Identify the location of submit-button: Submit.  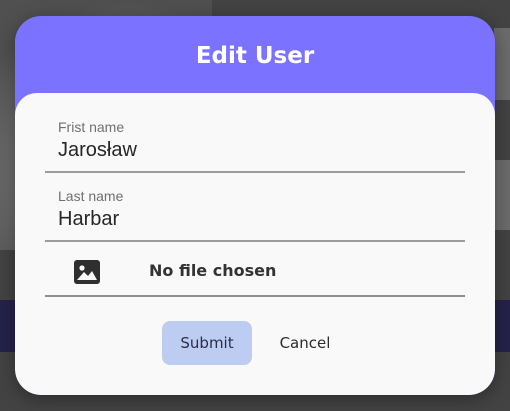
(207, 343).